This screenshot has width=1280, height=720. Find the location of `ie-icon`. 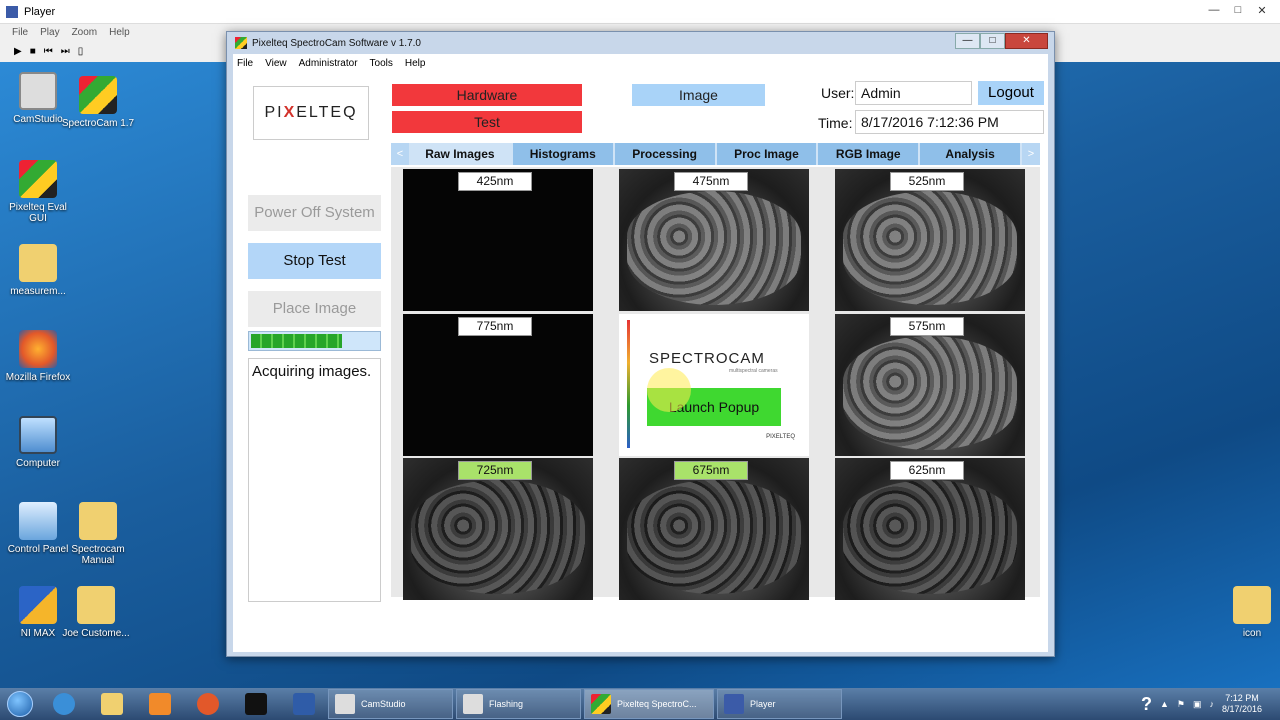

ie-icon is located at coordinates (64, 704).